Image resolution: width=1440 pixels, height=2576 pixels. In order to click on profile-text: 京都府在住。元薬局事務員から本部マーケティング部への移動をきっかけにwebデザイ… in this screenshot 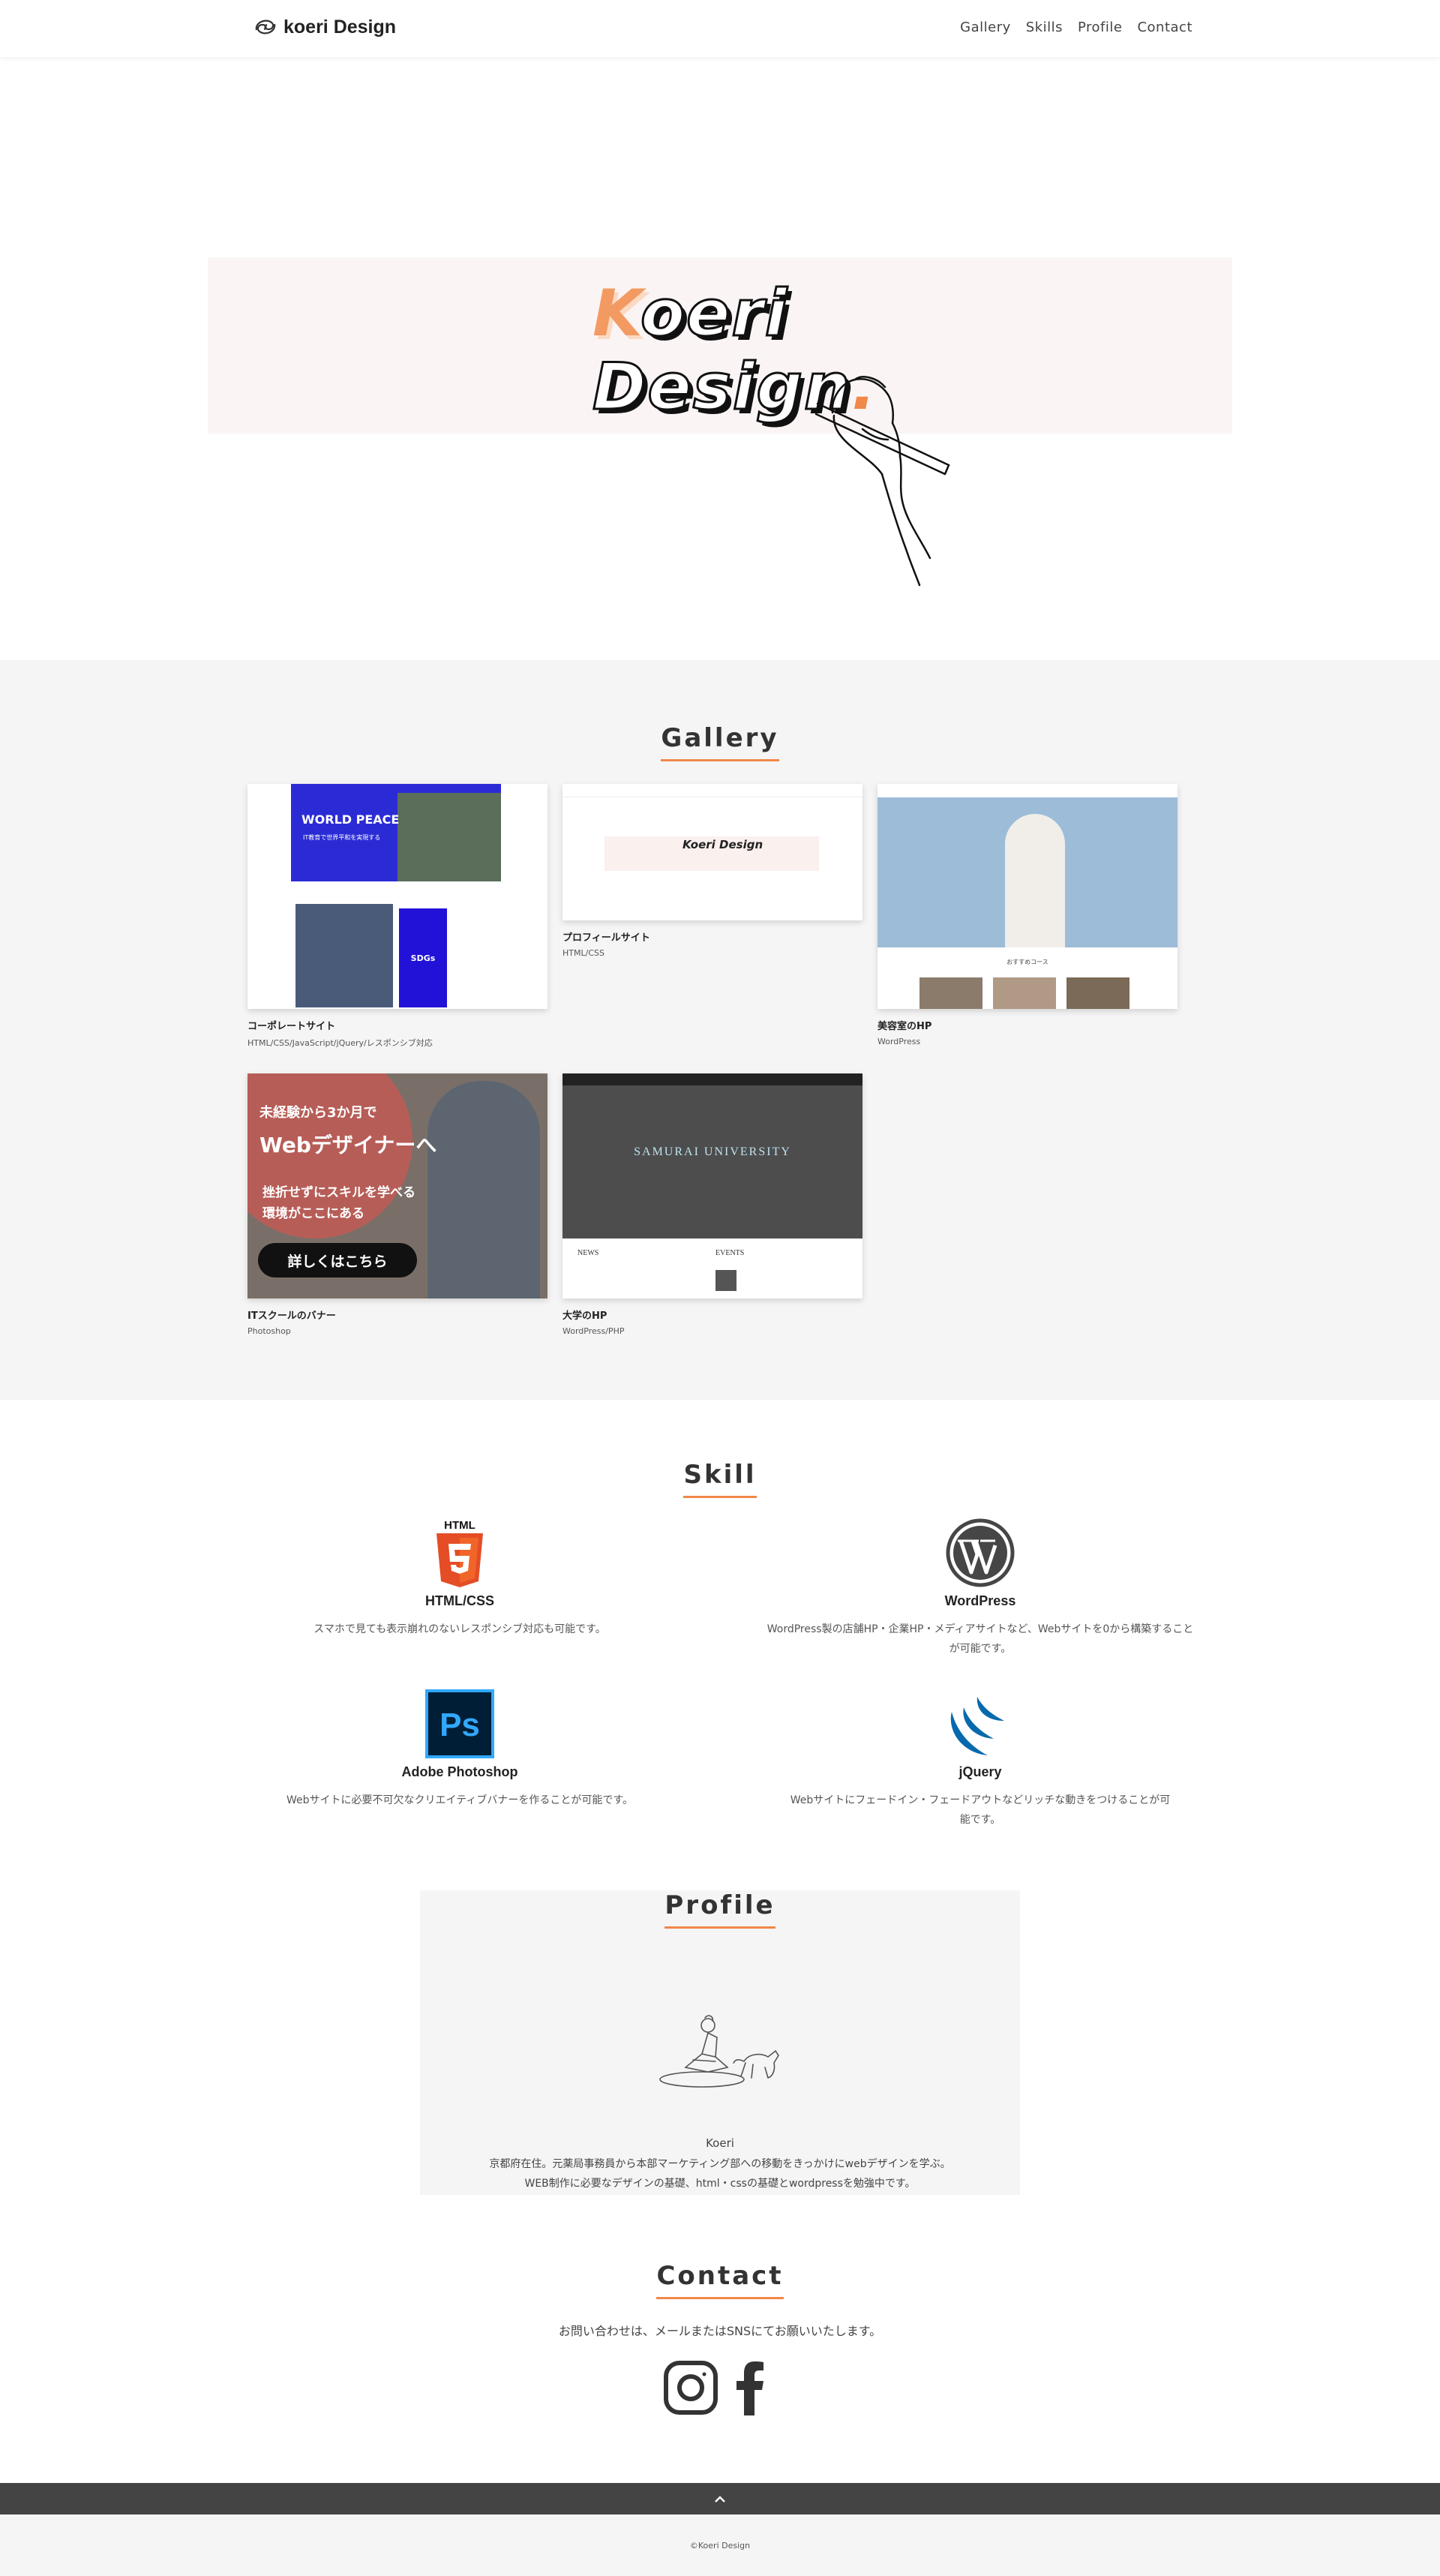, I will do `click(720, 2173)`.